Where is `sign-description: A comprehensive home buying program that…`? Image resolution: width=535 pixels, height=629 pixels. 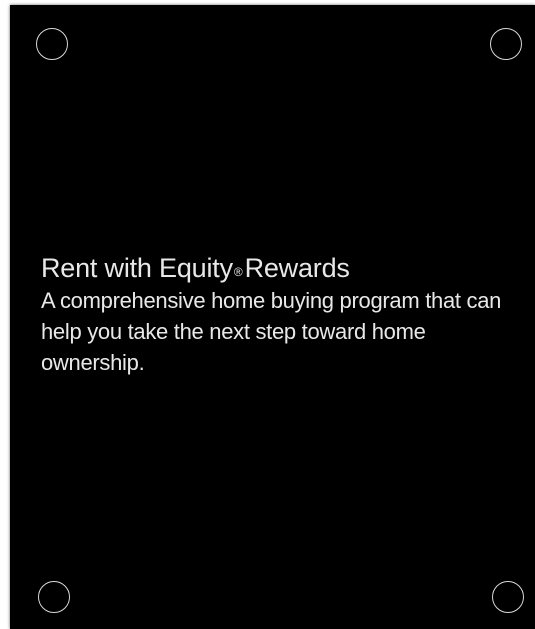
sign-description: A comprehensive home buying program that… is located at coordinates (271, 331).